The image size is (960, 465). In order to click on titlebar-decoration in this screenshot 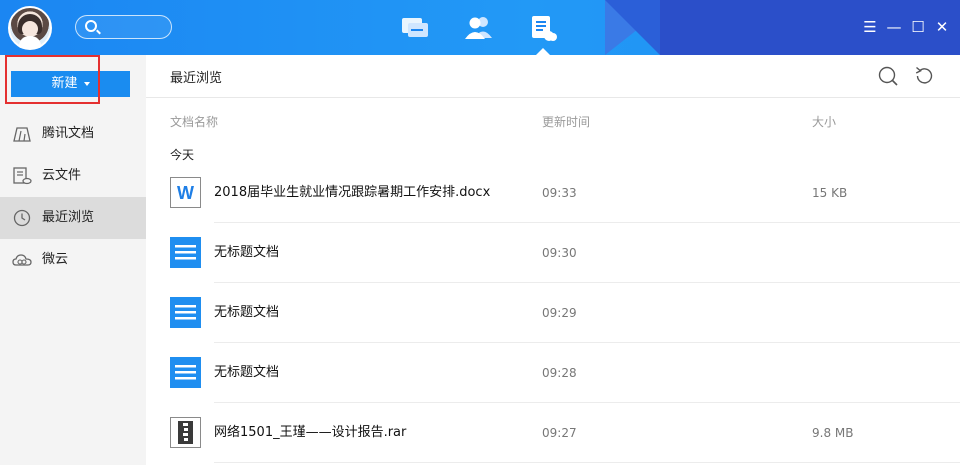, I will do `click(632, 27)`.